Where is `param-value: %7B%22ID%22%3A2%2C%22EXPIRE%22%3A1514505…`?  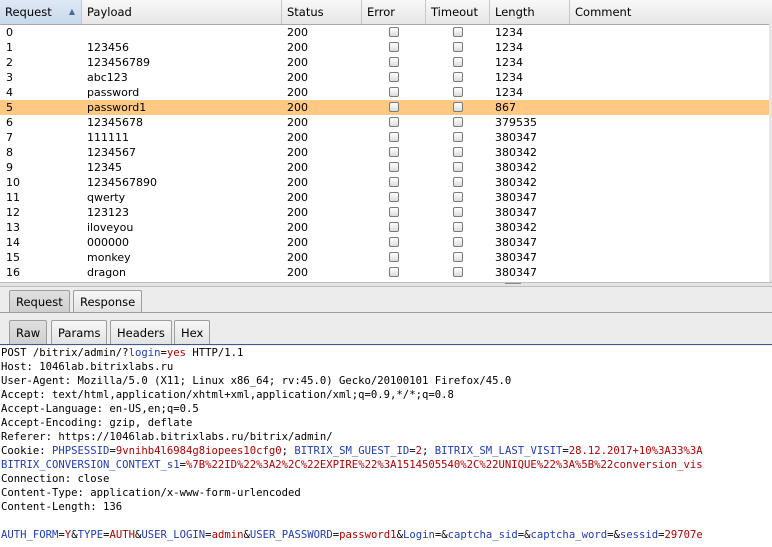
param-value: %7B%22ID%22%3A2%2C%22EXPIRE%22%3A1514505… is located at coordinates (444, 465).